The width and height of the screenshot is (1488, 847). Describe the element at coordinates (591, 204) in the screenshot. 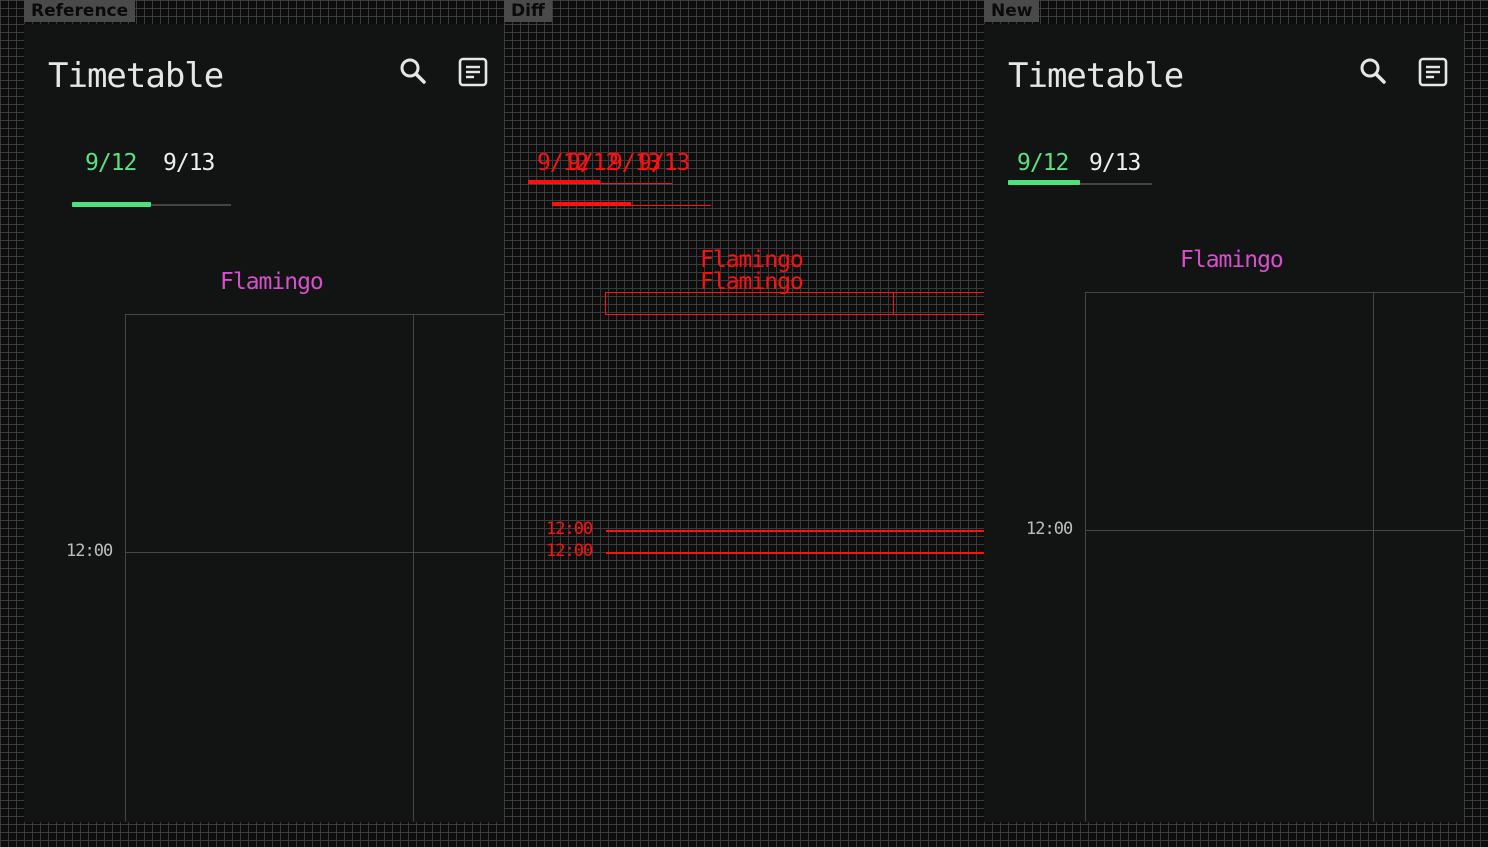

I see `diff-indicator-ref` at that location.